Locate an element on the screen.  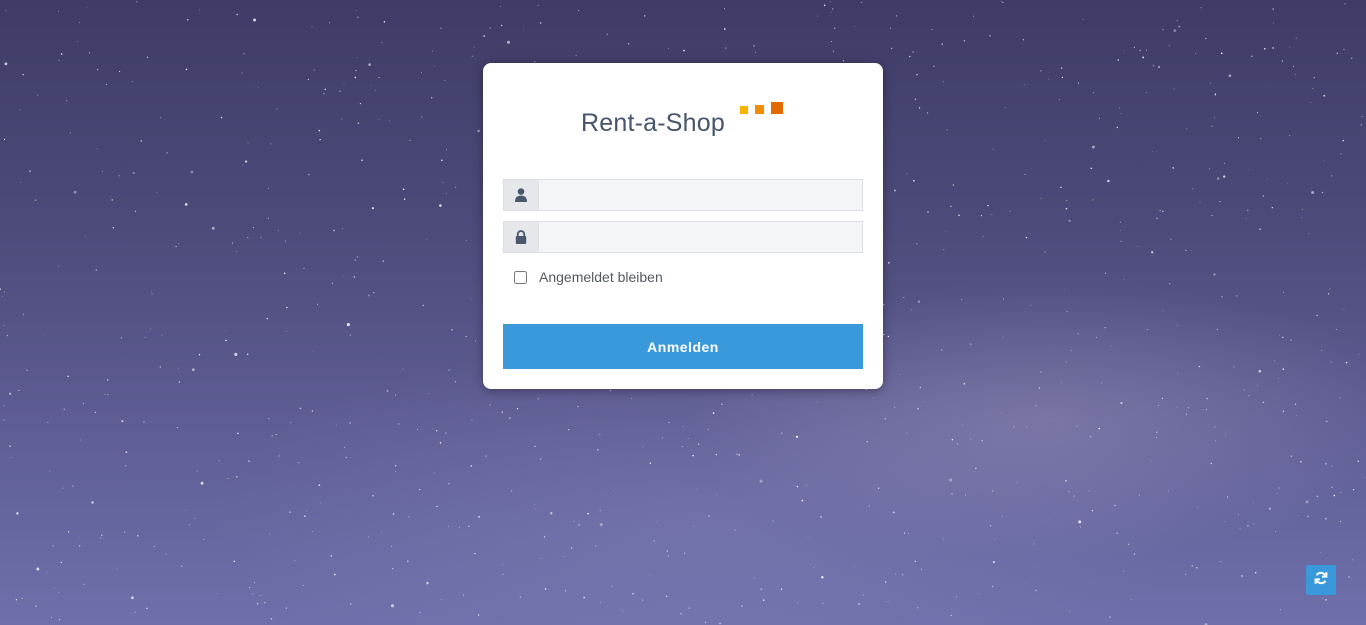
rent-a-shop-logo: Rent-a-Shop is located at coordinates (684, 121).